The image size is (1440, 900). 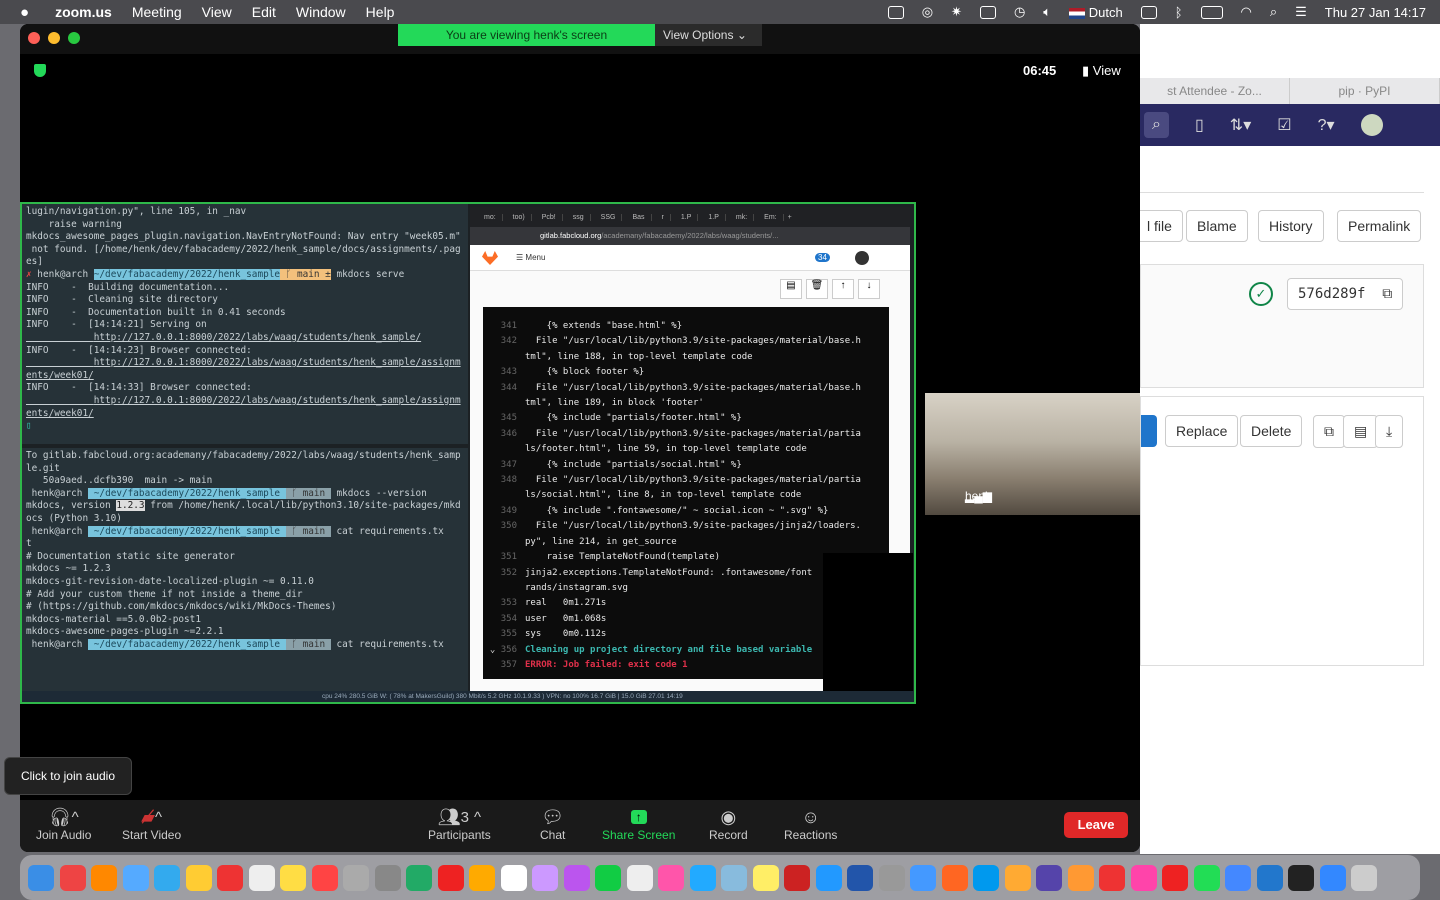 What do you see at coordinates (63, 824) in the screenshot?
I see `join-audio-button: 🎧︎ ^ Join Audio` at bounding box center [63, 824].